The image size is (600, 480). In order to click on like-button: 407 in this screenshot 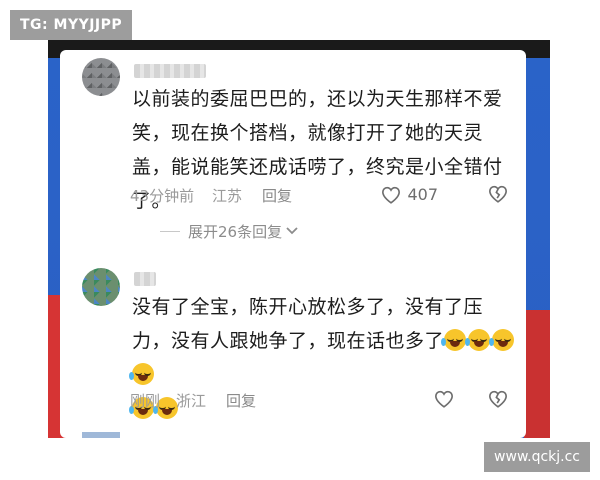, I will do `click(409, 194)`.